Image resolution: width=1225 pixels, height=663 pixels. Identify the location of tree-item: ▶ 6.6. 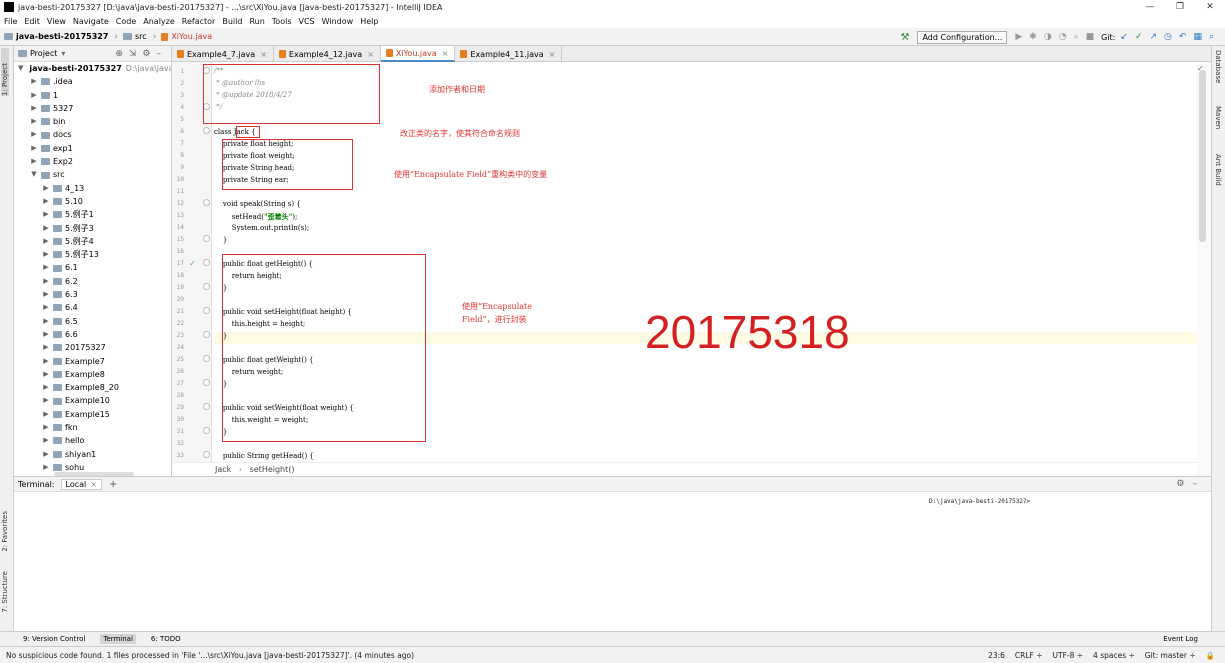
(92, 334).